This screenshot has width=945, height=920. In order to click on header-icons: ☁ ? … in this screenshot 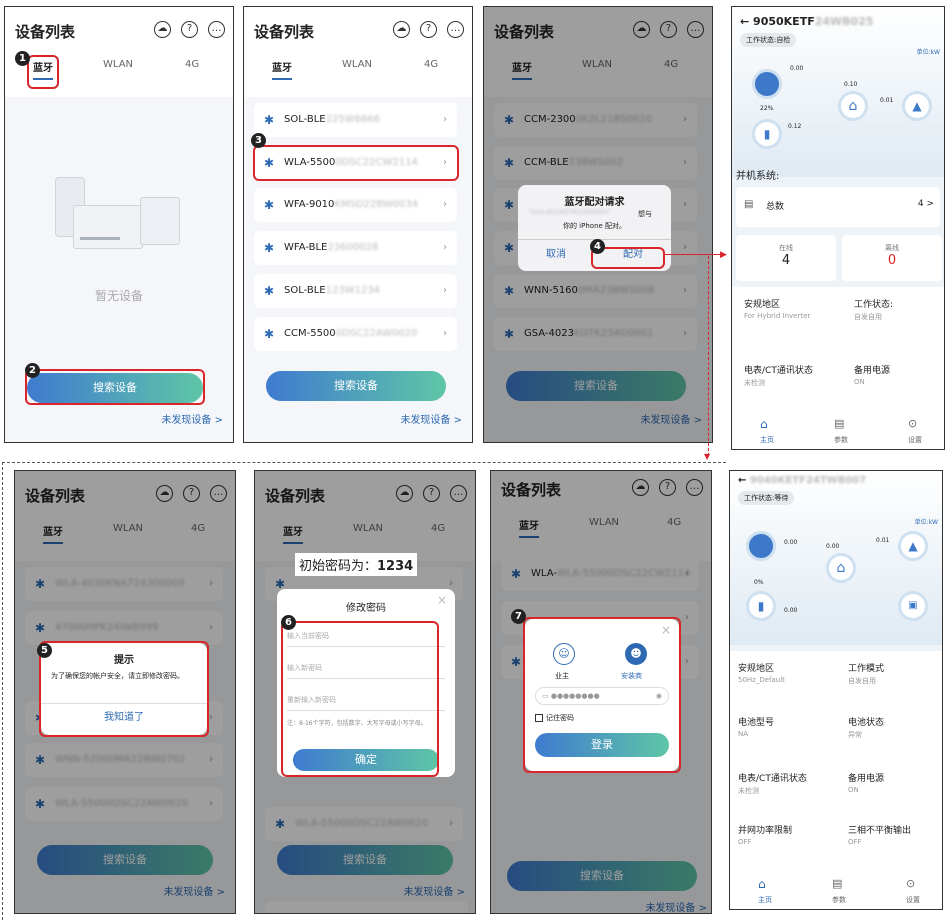, I will do `click(189, 29)`.